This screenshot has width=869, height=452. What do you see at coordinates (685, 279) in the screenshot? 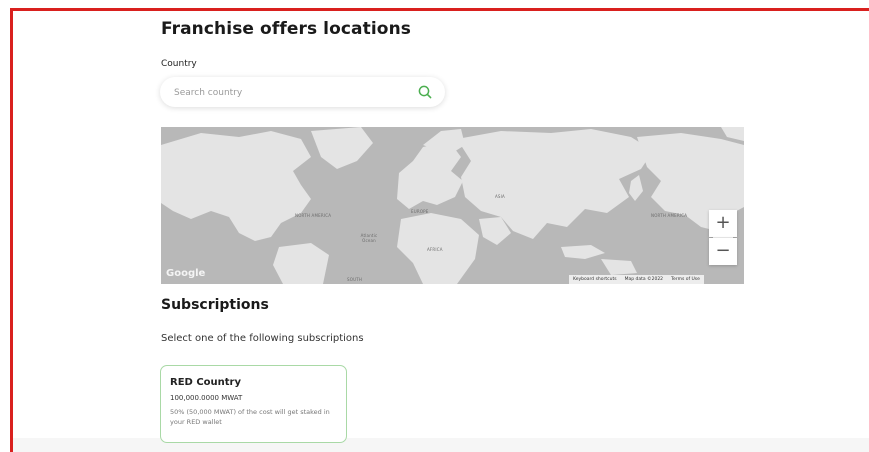
I see `terms-of-use-link: Terms of Use` at bounding box center [685, 279].